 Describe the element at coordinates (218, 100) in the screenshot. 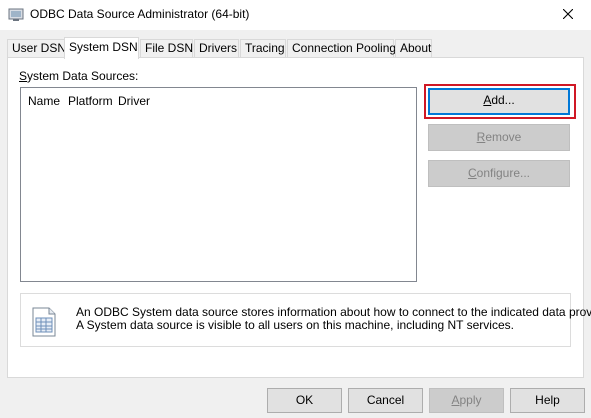

I see `list-column-headers: Name Platform Driver` at that location.